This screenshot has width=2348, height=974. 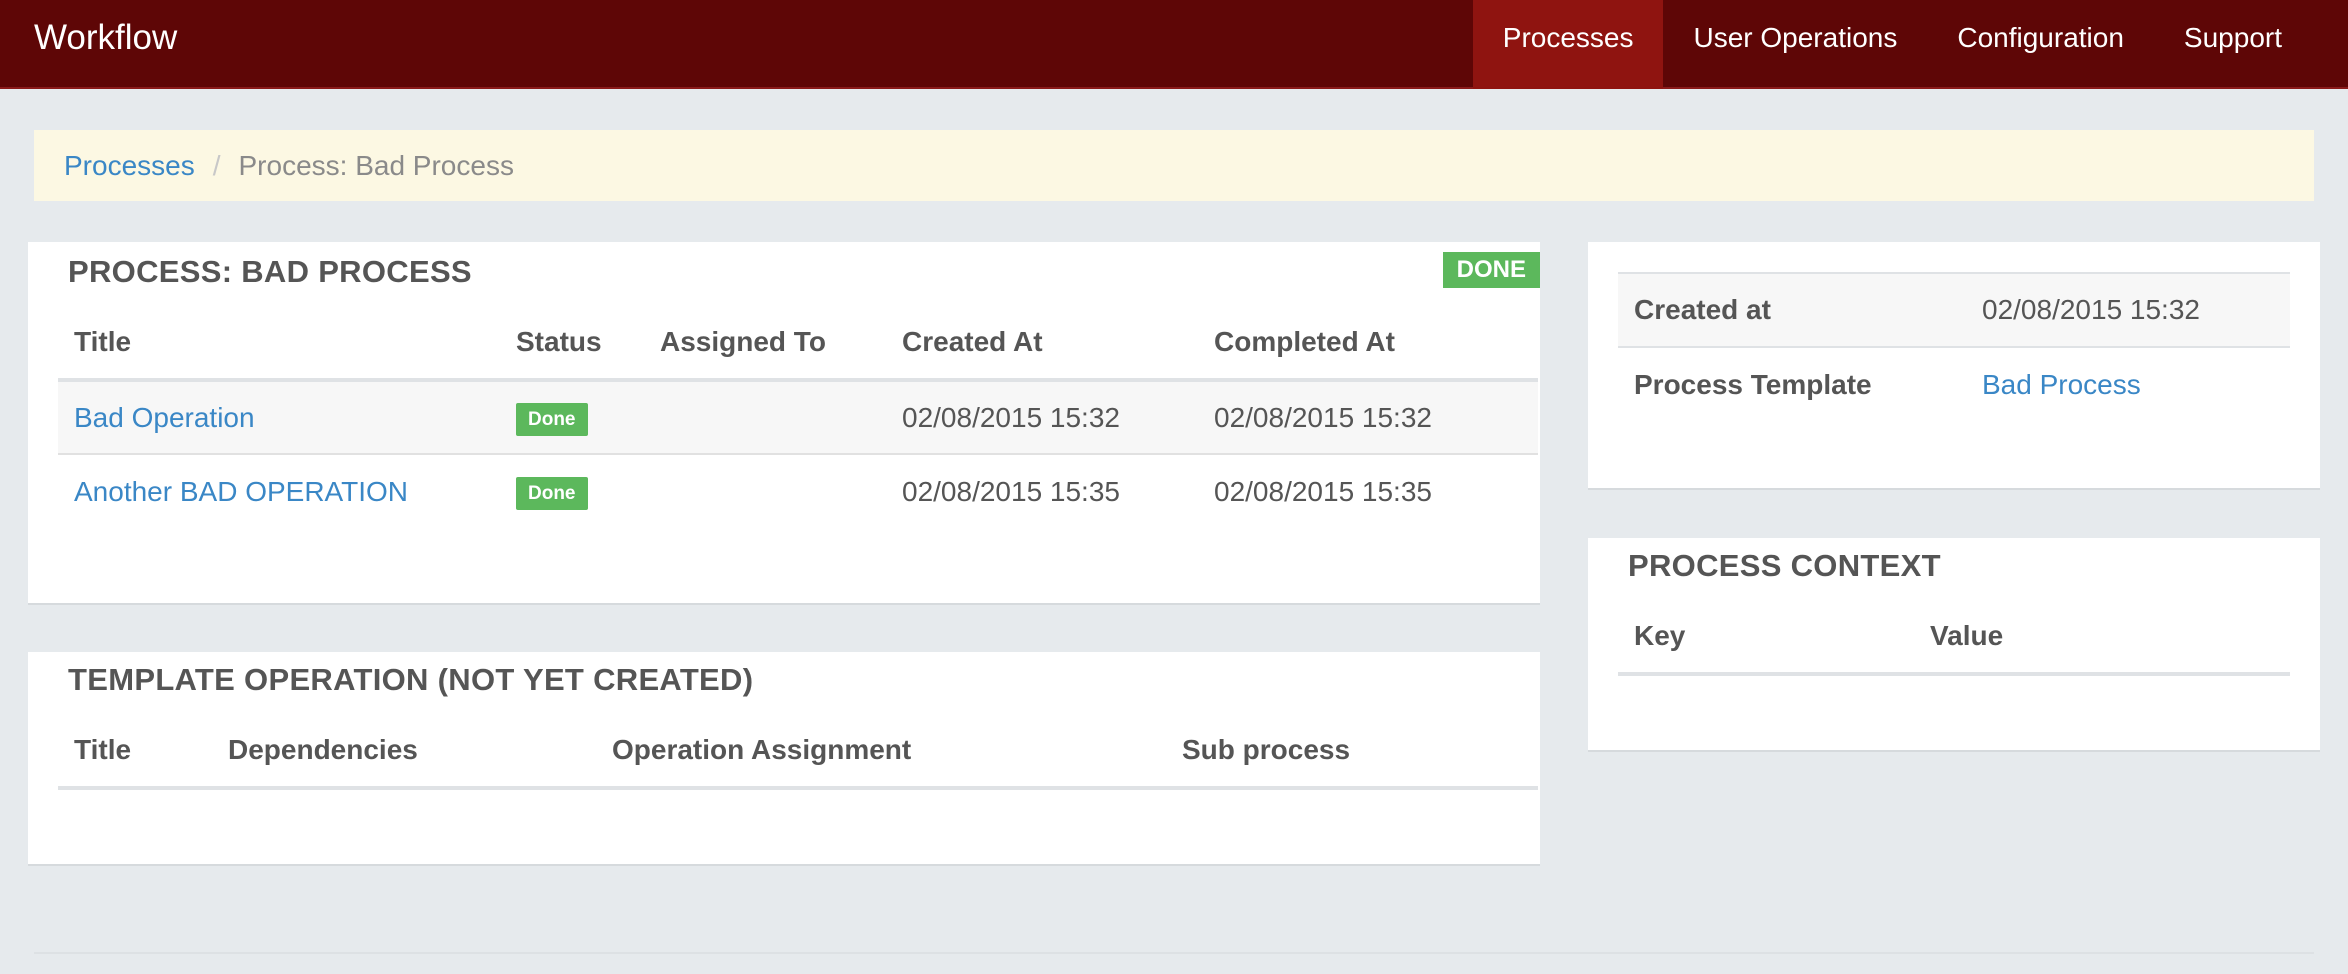 What do you see at coordinates (1368, 344) in the screenshot?
I see `col-completed-at: Completed At` at bounding box center [1368, 344].